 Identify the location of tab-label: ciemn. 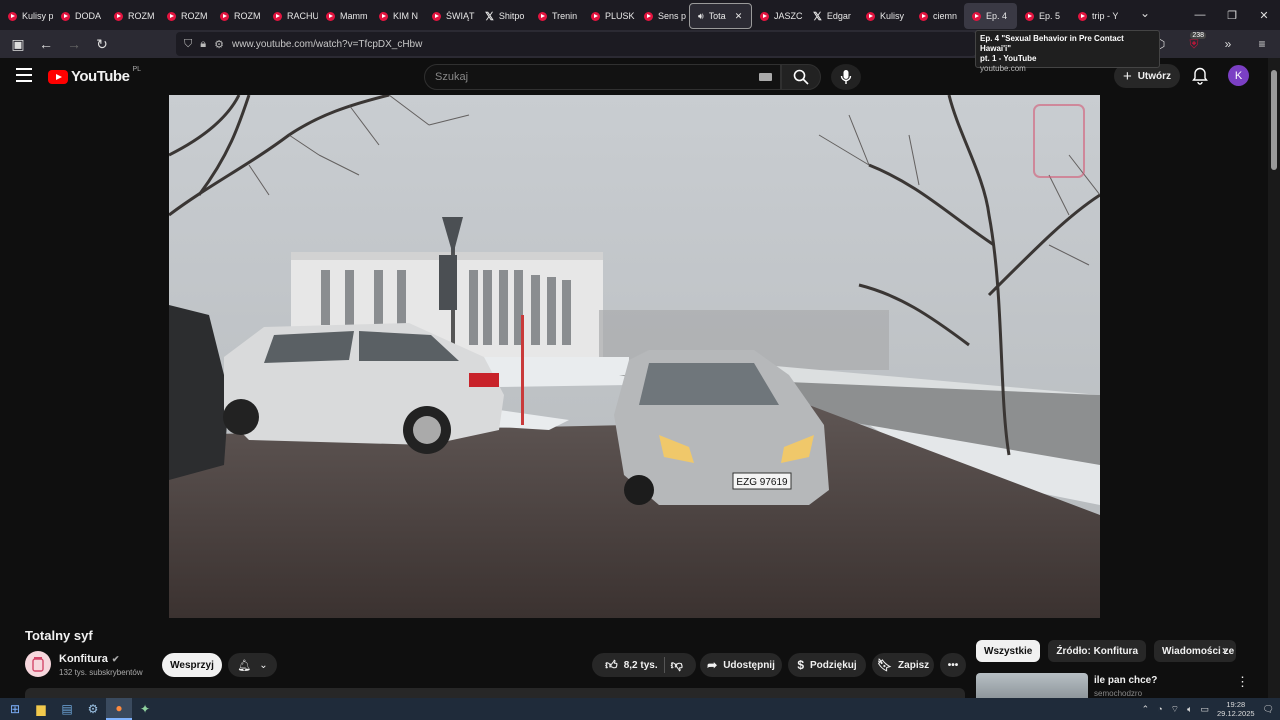
(945, 16).